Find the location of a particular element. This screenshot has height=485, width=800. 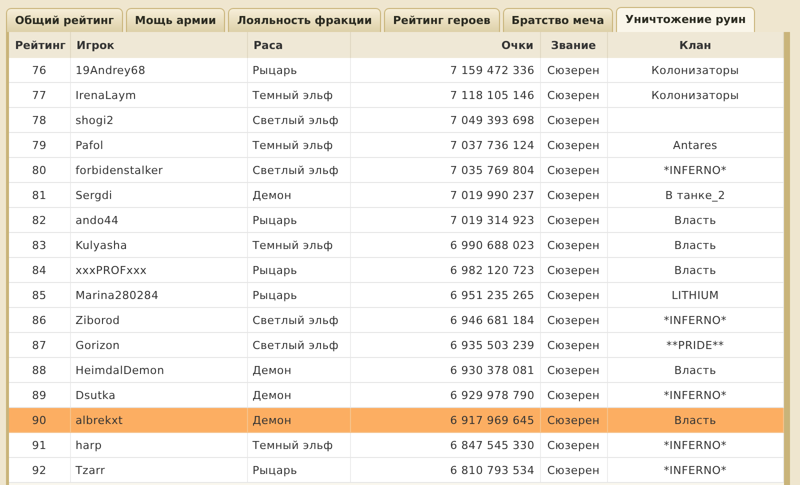

table-row: 84 xxxPROFxxx Рыцарь 6 982 120 723 Сюзерен Власть is located at coordinates (396, 270).